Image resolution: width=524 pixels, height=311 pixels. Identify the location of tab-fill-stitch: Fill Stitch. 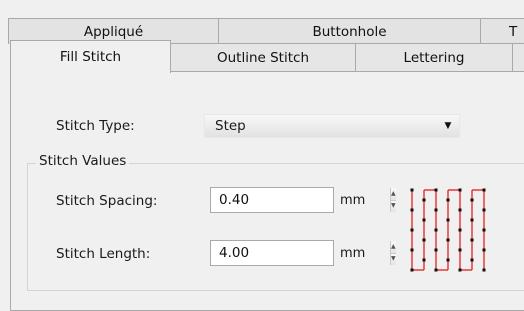
(90, 56).